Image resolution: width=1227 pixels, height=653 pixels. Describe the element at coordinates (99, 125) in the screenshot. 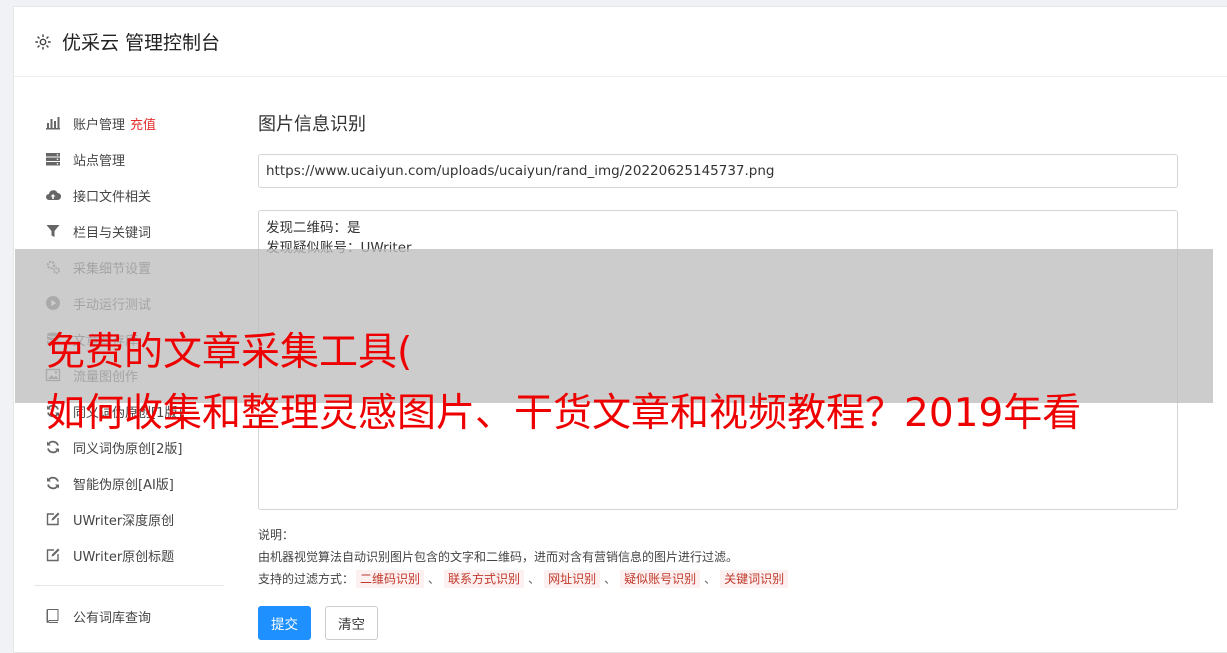

I see `sidebar-item-label: 账户管理` at that location.